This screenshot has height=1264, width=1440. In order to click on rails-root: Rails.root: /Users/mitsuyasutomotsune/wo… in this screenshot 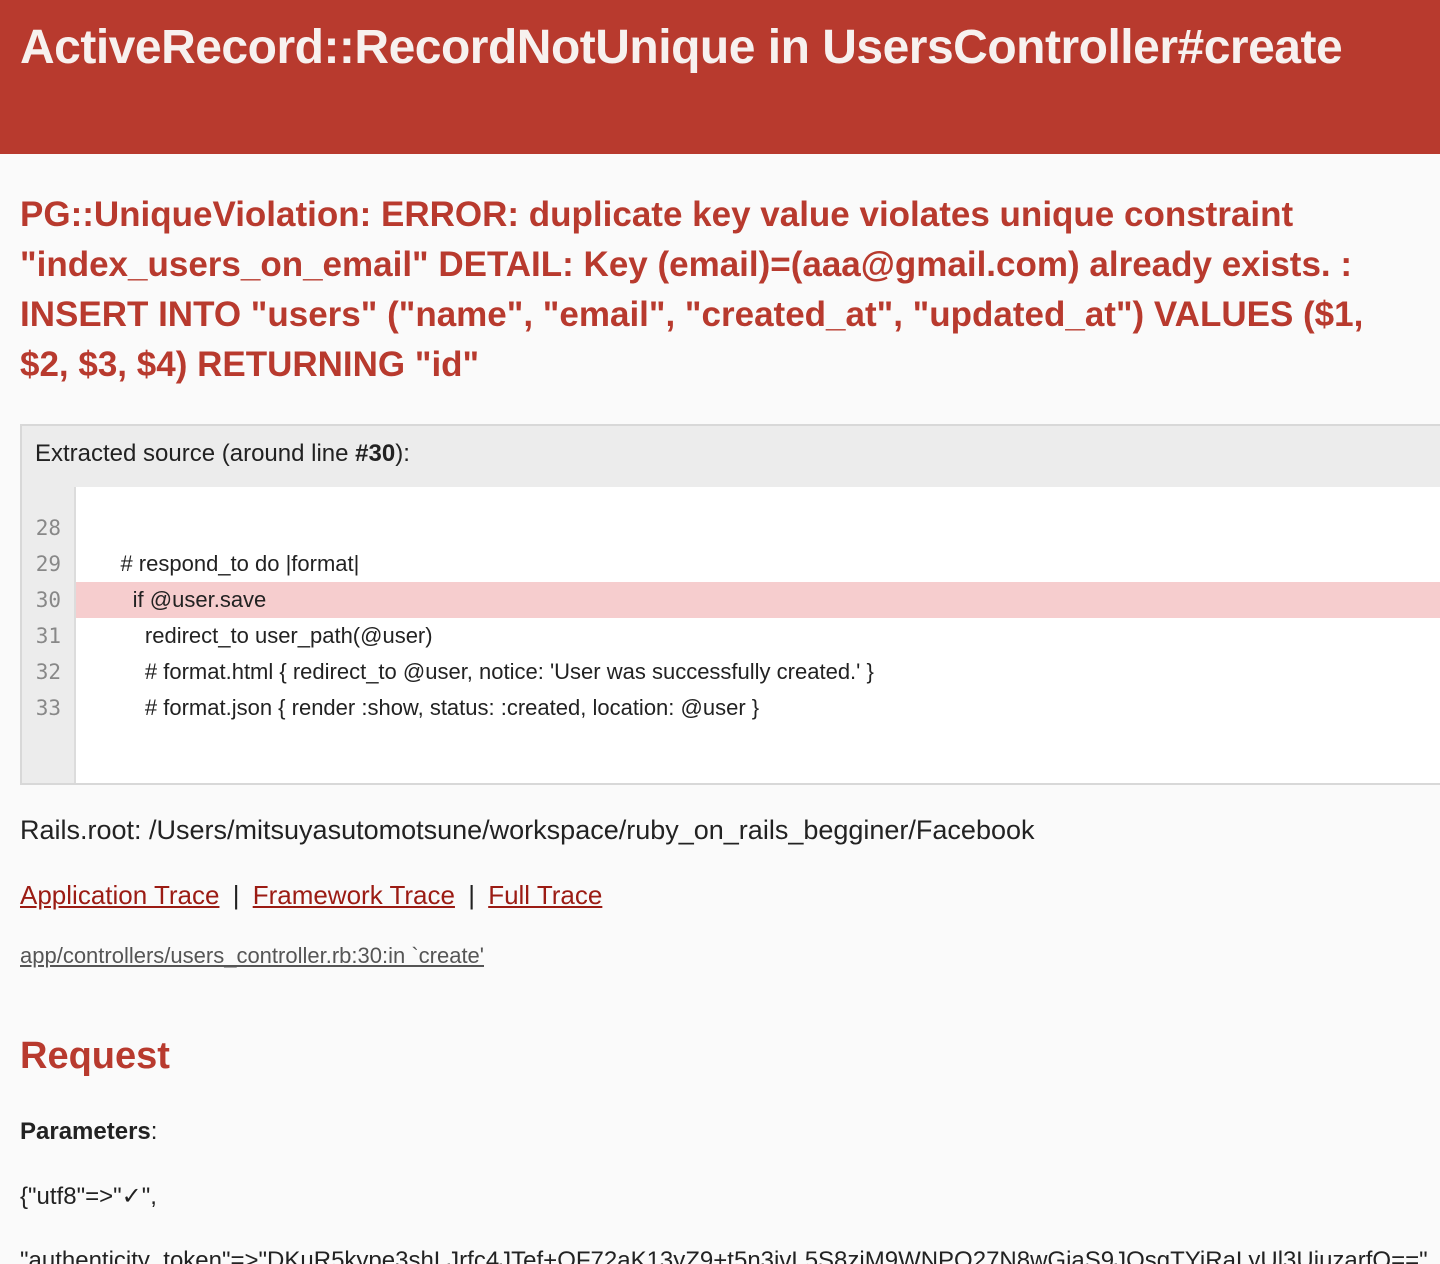, I will do `click(527, 830)`.